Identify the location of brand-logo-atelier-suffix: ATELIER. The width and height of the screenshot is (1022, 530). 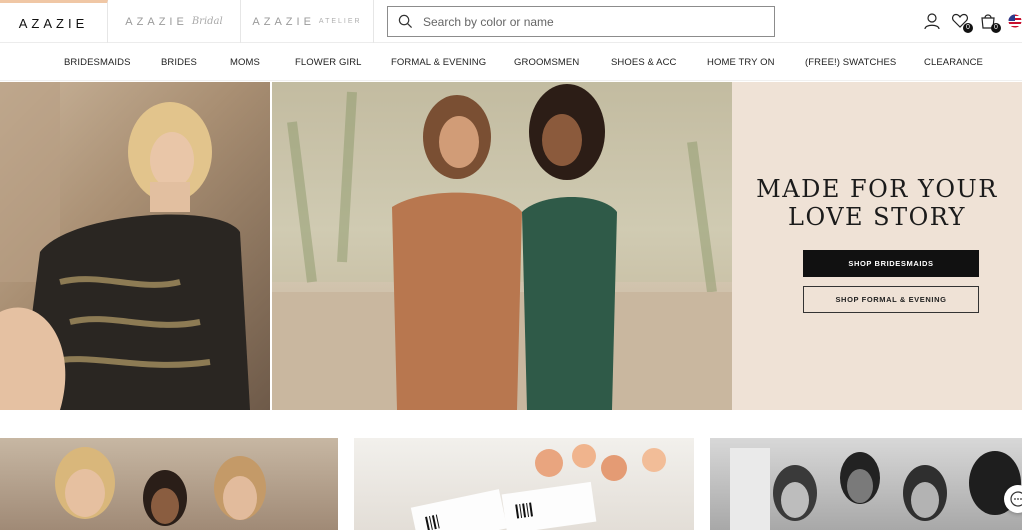
(340, 21).